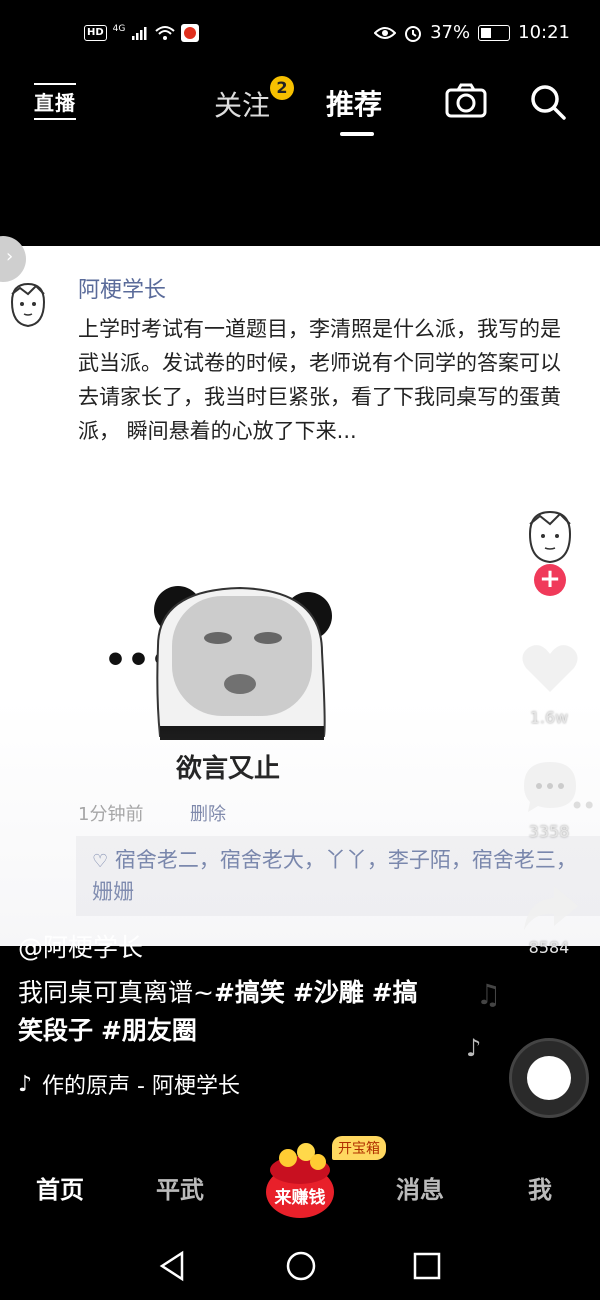  What do you see at coordinates (357, 134) in the screenshot?
I see `active-tab-indicator` at bounding box center [357, 134].